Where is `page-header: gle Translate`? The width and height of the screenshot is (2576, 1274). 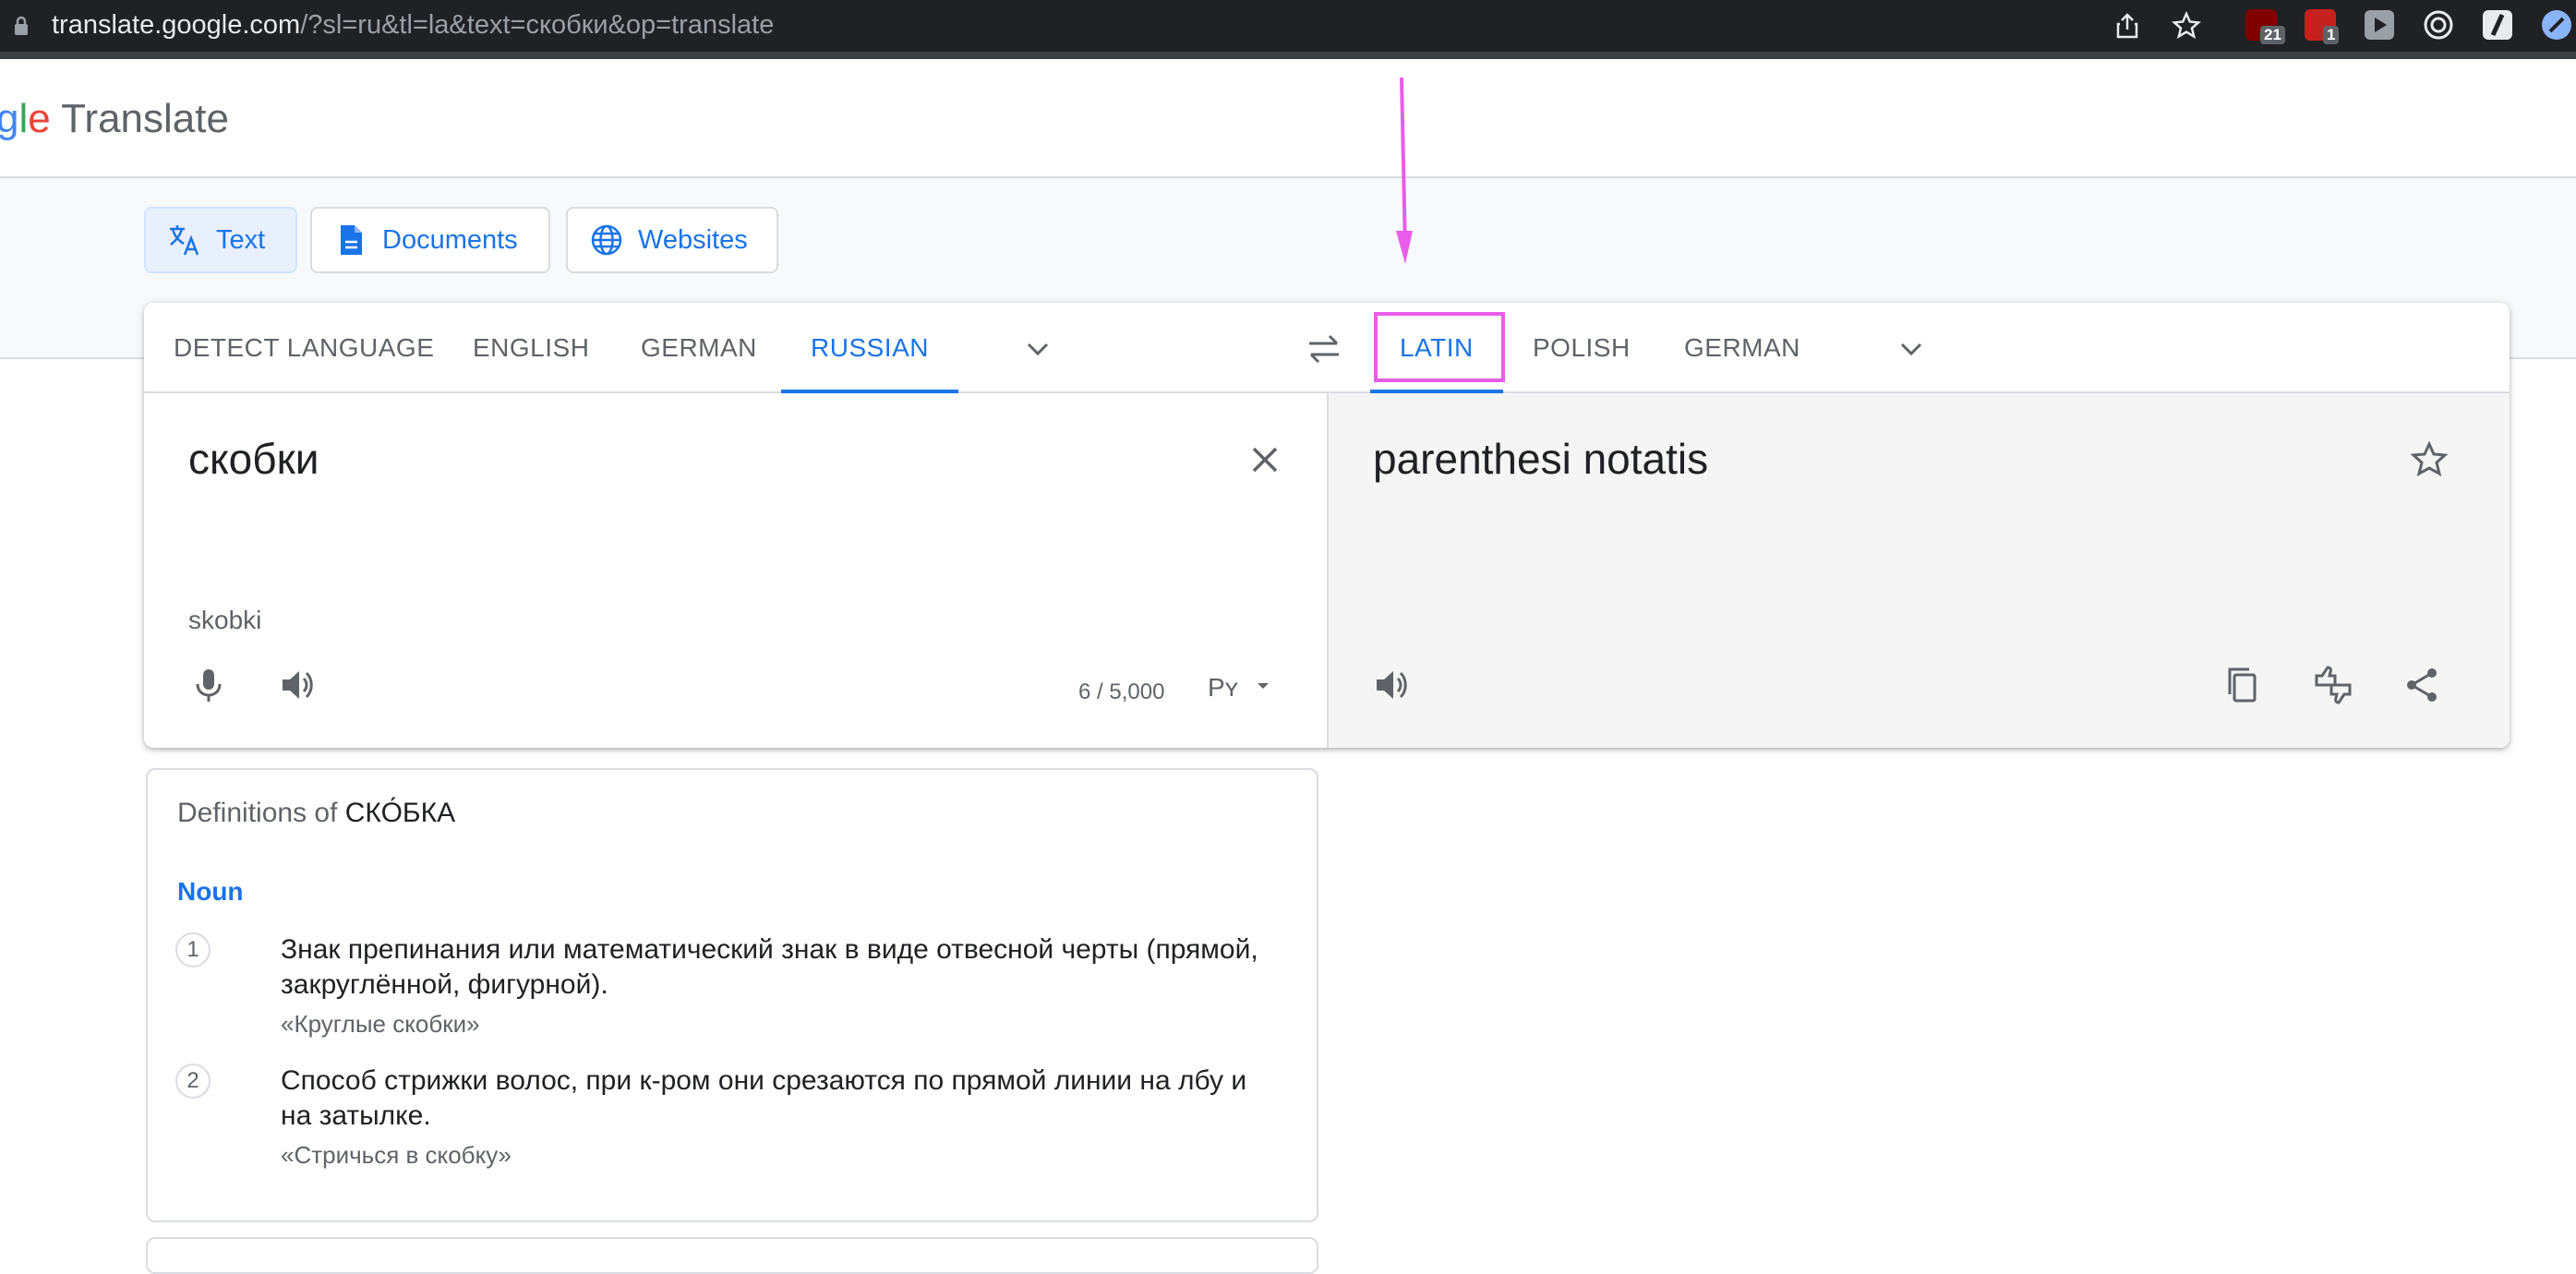 page-header: gle Translate is located at coordinates (1288, 118).